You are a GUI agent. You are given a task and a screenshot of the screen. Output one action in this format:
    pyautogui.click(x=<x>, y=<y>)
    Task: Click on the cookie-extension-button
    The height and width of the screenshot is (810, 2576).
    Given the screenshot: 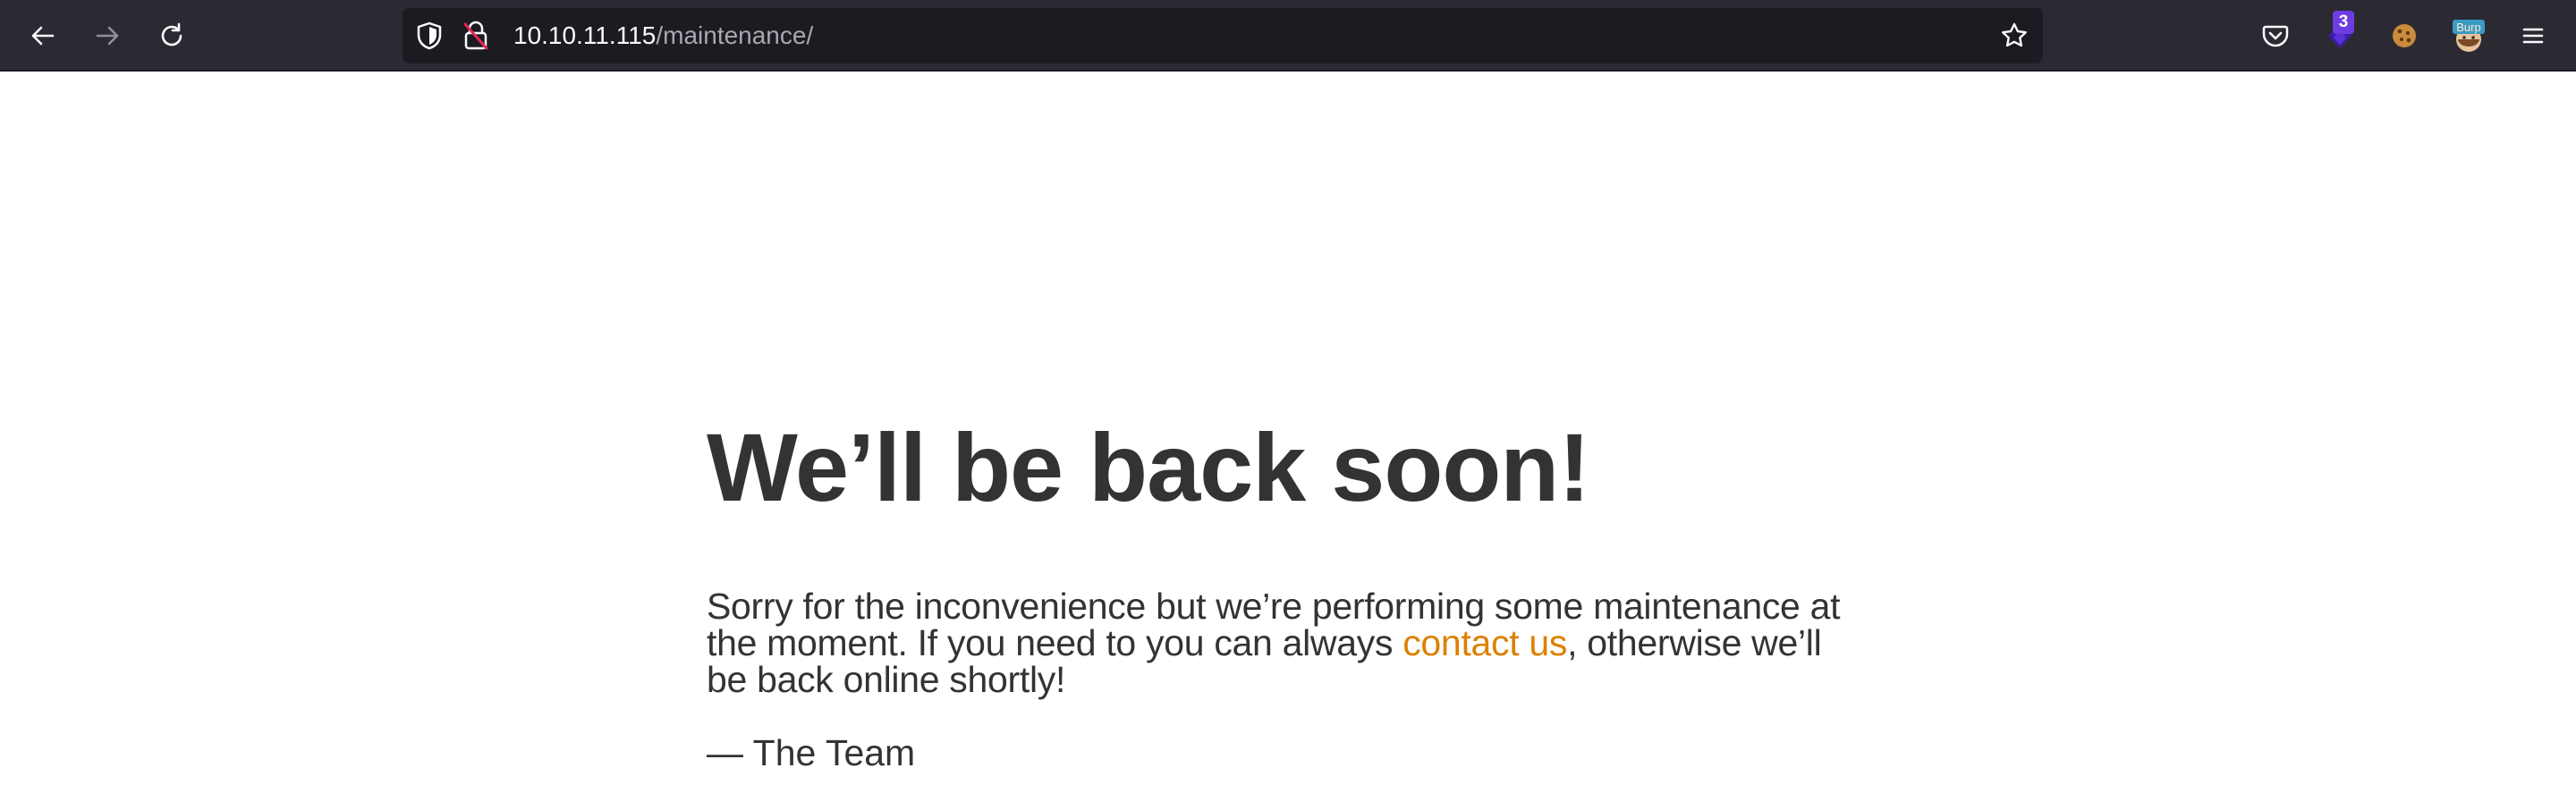 What is the action you would take?
    pyautogui.click(x=2404, y=35)
    